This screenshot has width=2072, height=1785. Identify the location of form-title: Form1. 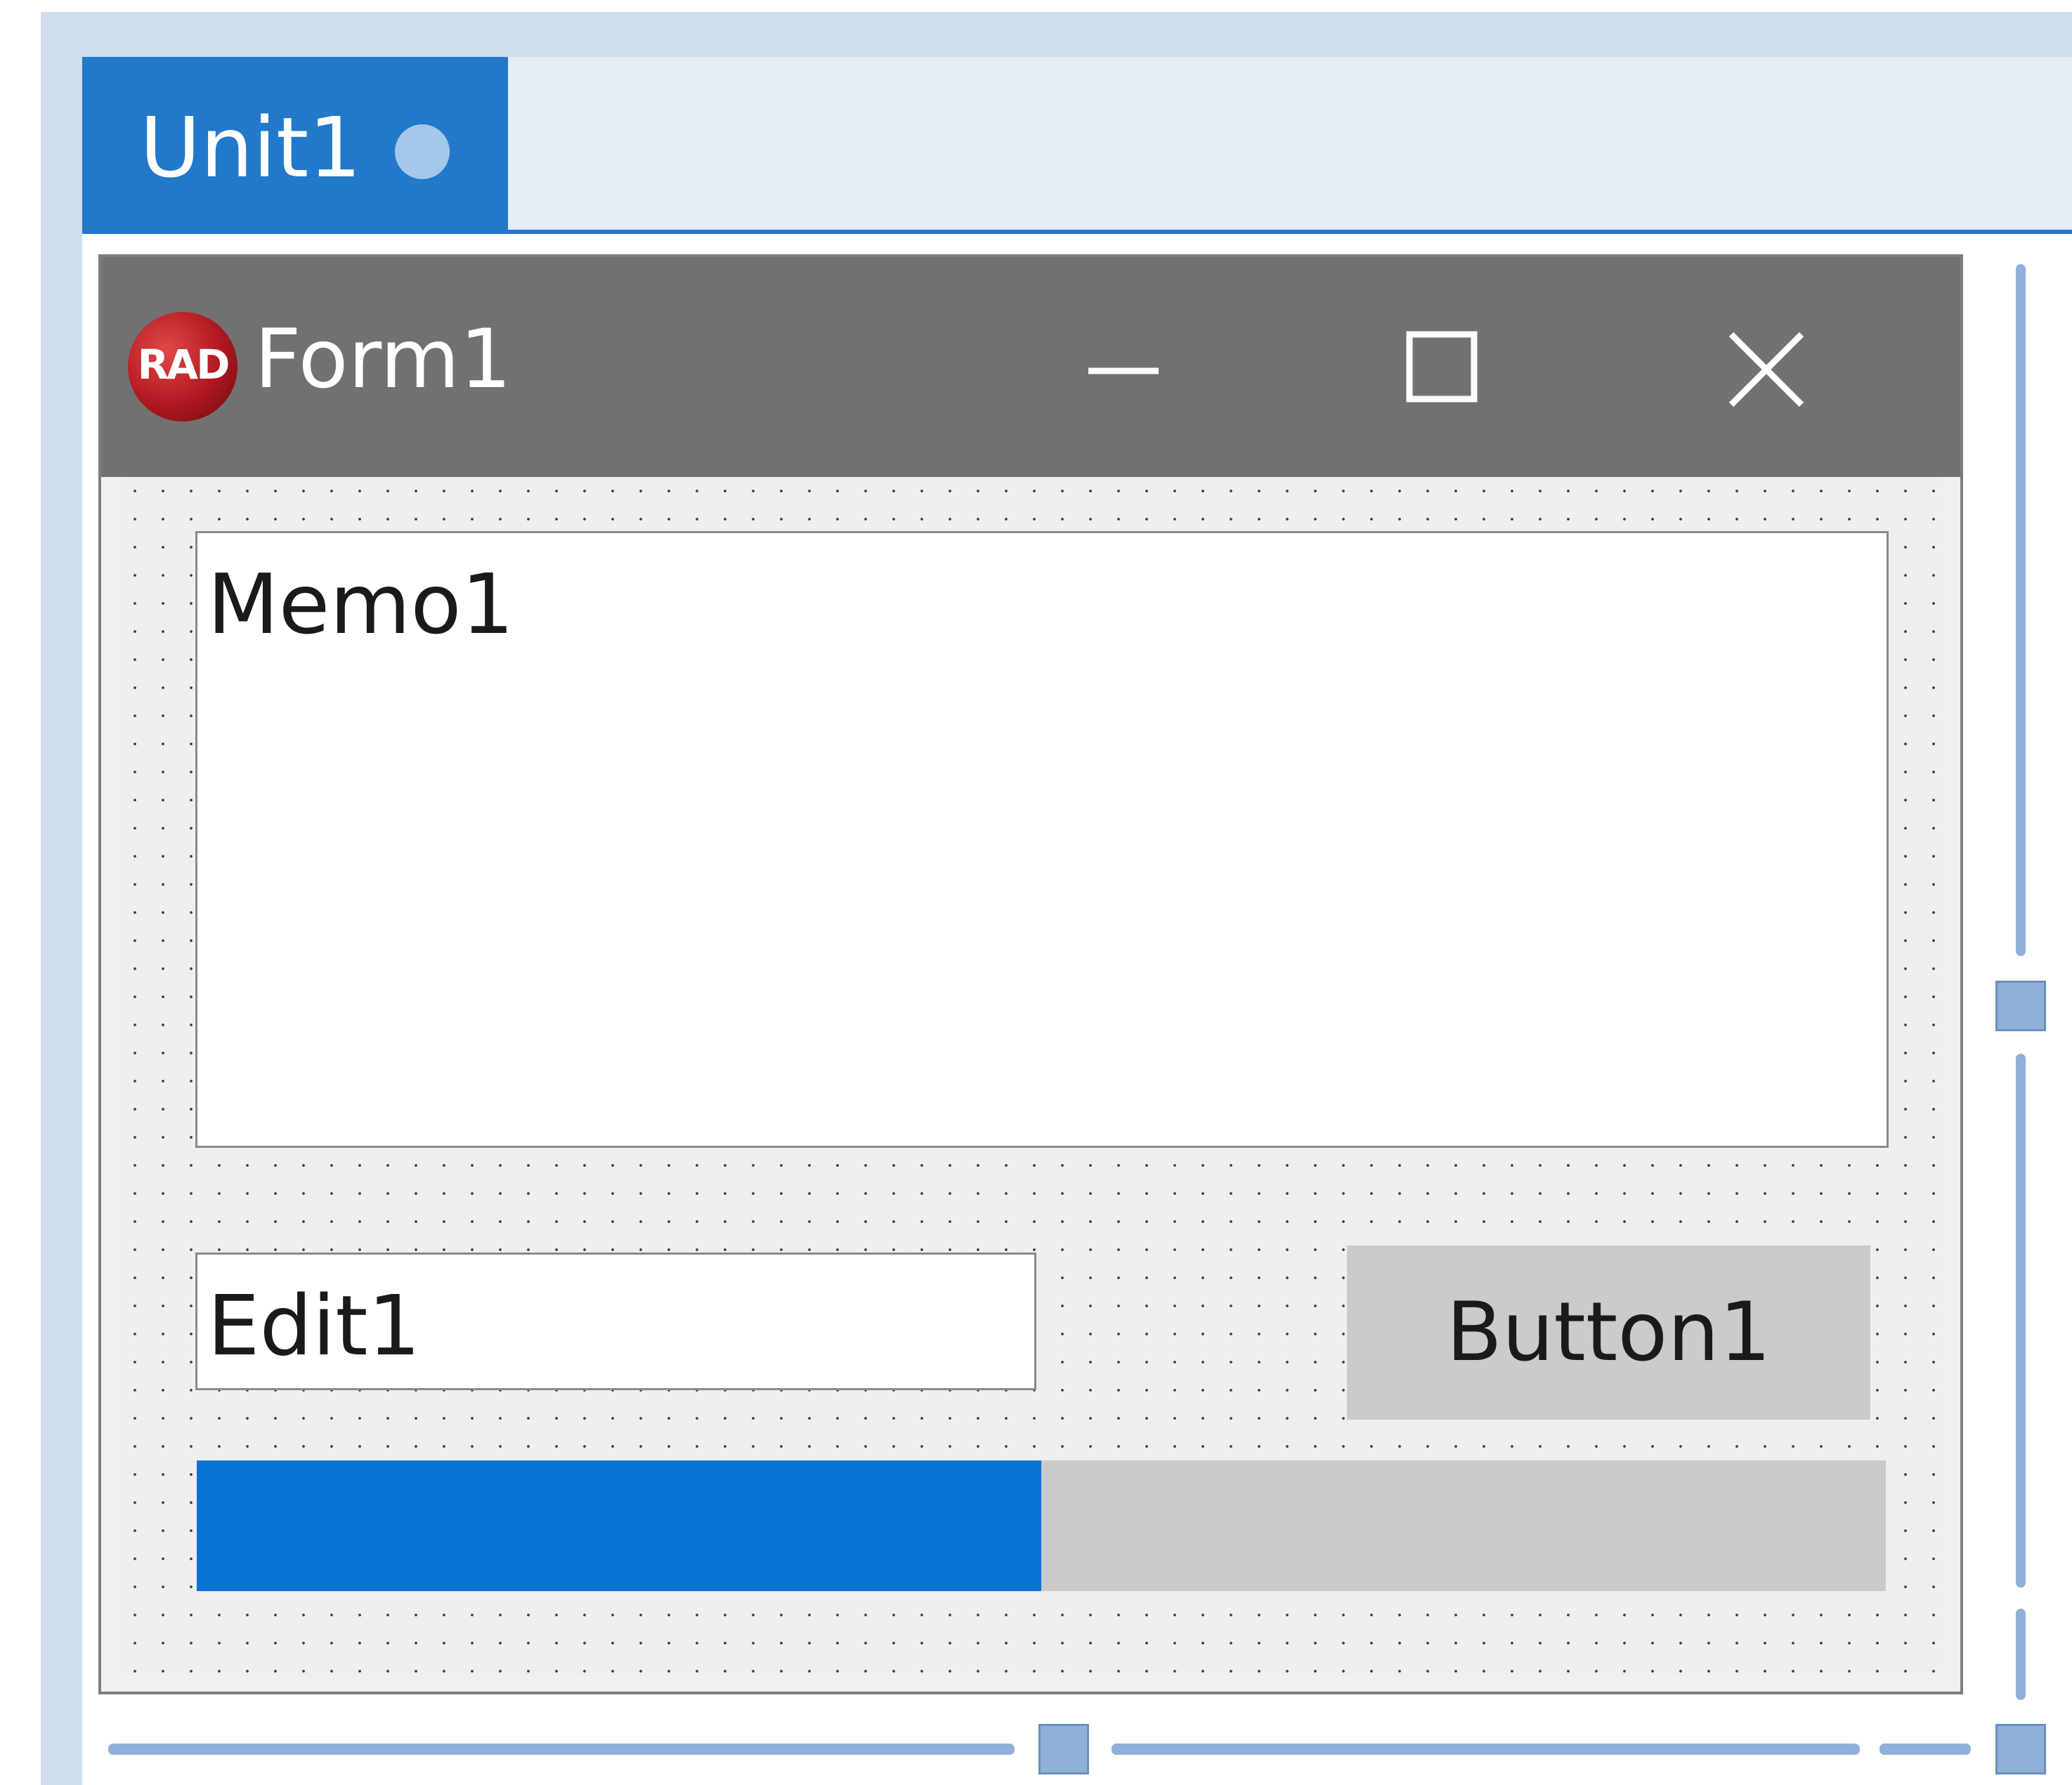
(383, 359).